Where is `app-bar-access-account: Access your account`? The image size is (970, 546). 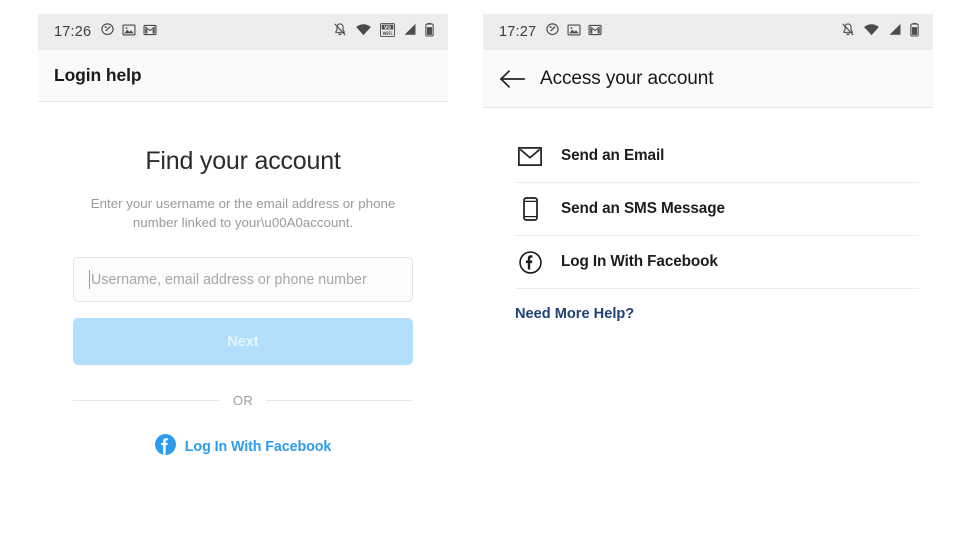
app-bar-access-account: Access your account is located at coordinates (708, 79).